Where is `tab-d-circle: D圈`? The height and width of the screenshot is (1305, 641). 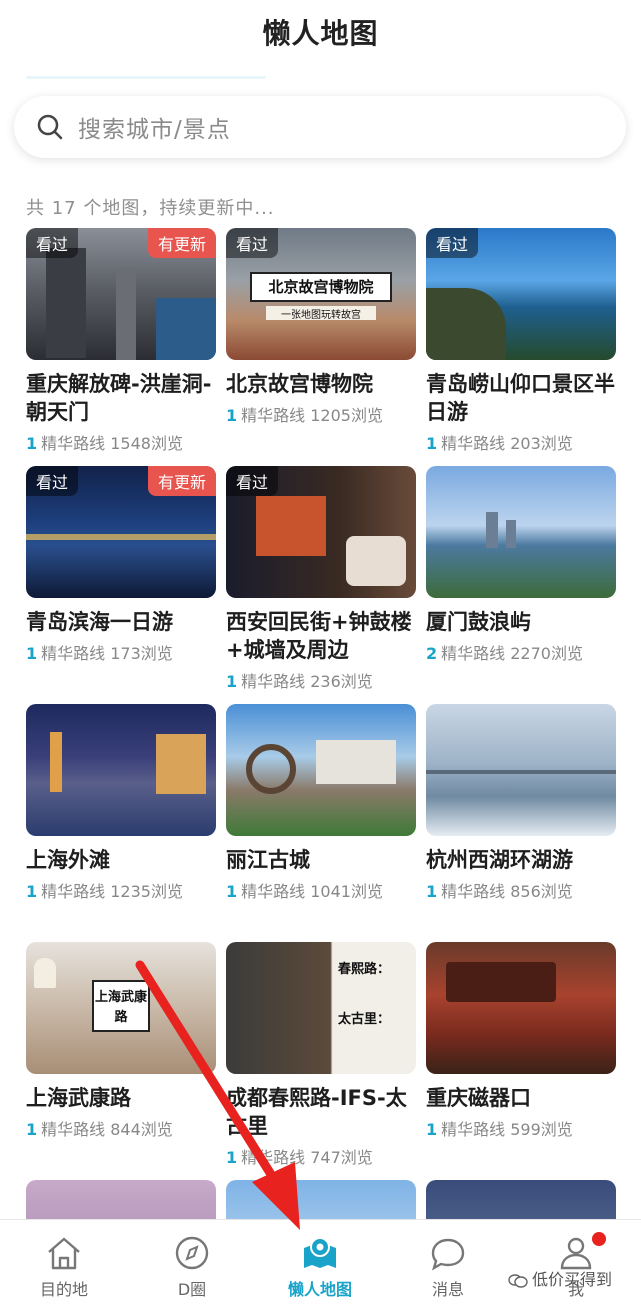 tab-d-circle: D圈 is located at coordinates (192, 1262).